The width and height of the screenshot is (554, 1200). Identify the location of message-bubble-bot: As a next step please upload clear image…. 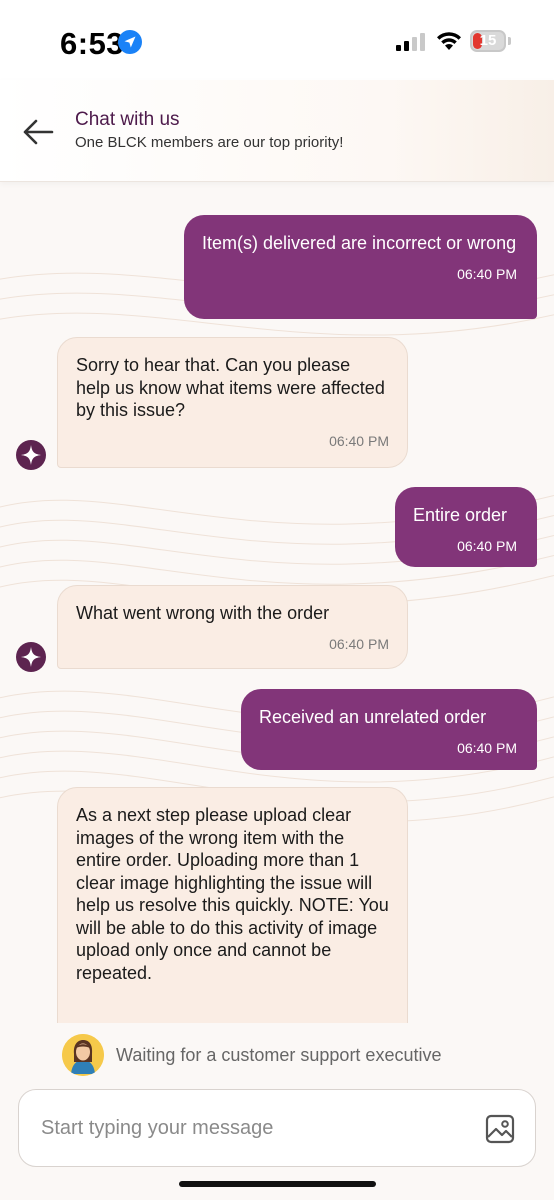
(232, 905).